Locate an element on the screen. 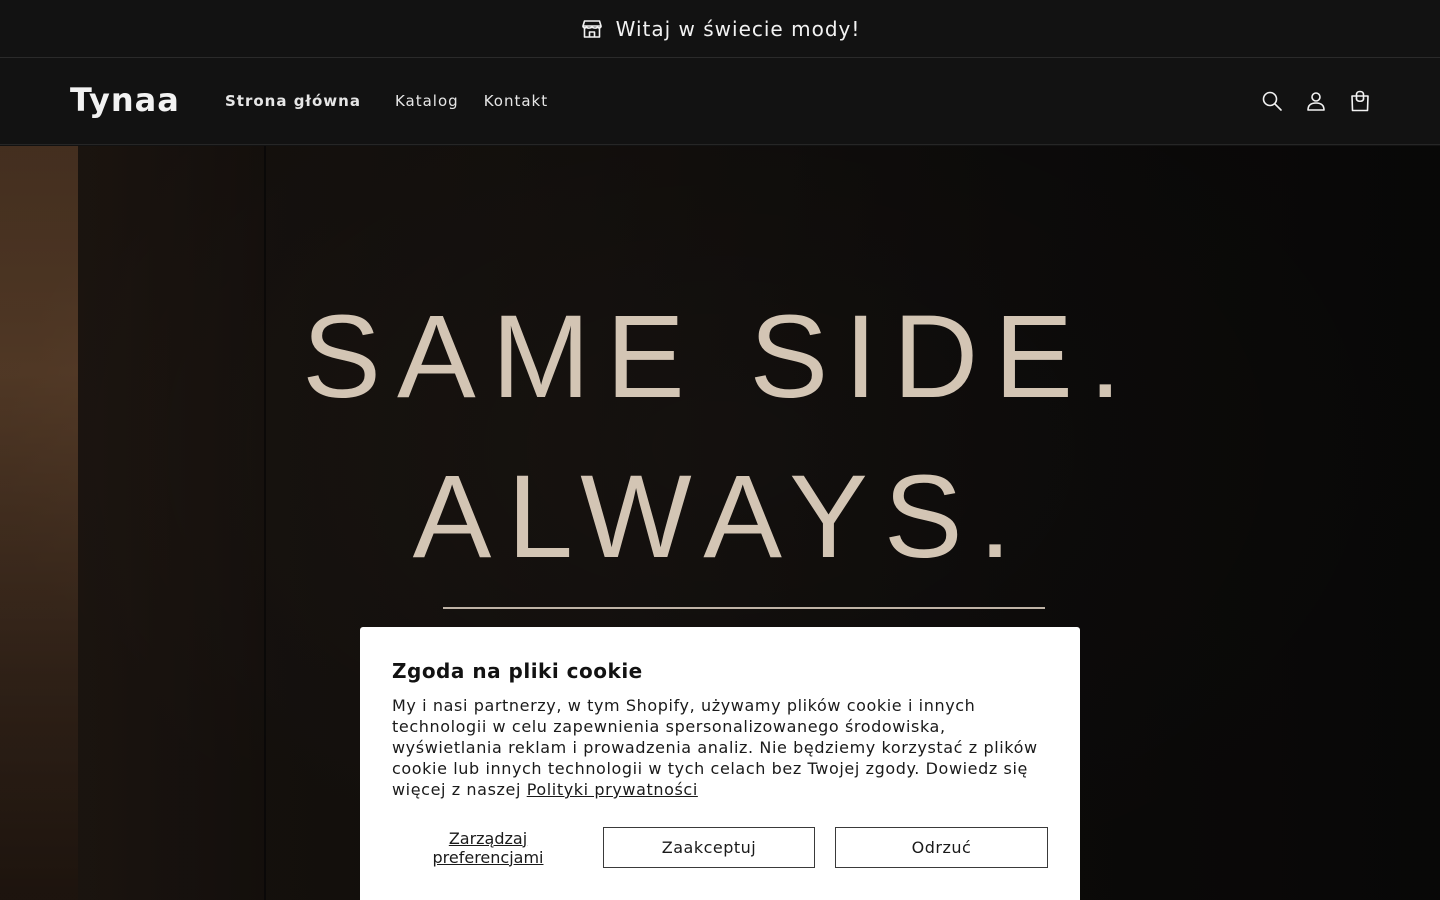 The height and width of the screenshot is (900, 1440). search-icon is located at coordinates (1272, 101).